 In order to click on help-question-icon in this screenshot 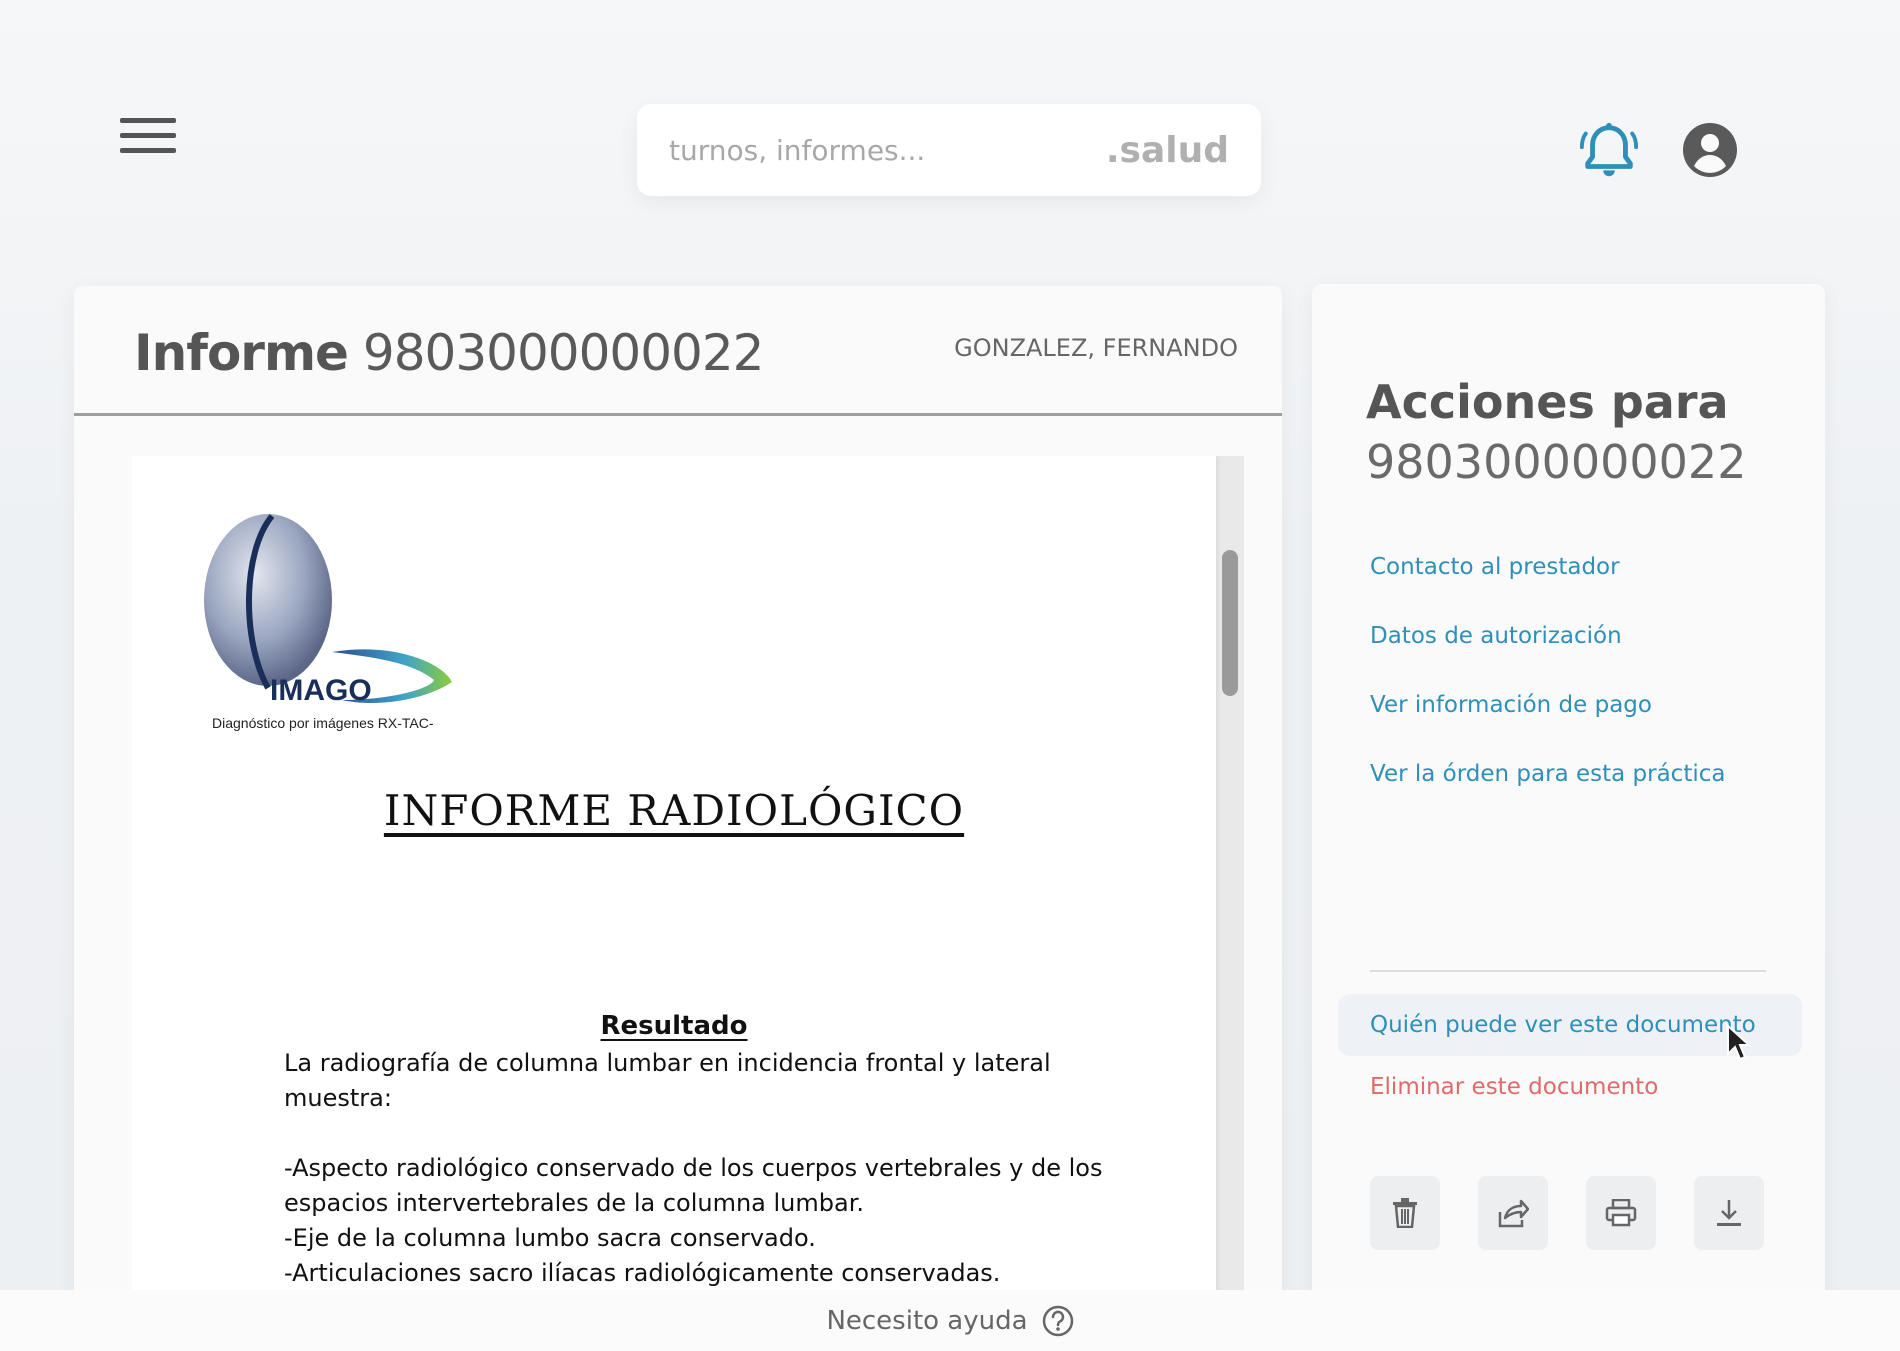, I will do `click(1058, 1321)`.